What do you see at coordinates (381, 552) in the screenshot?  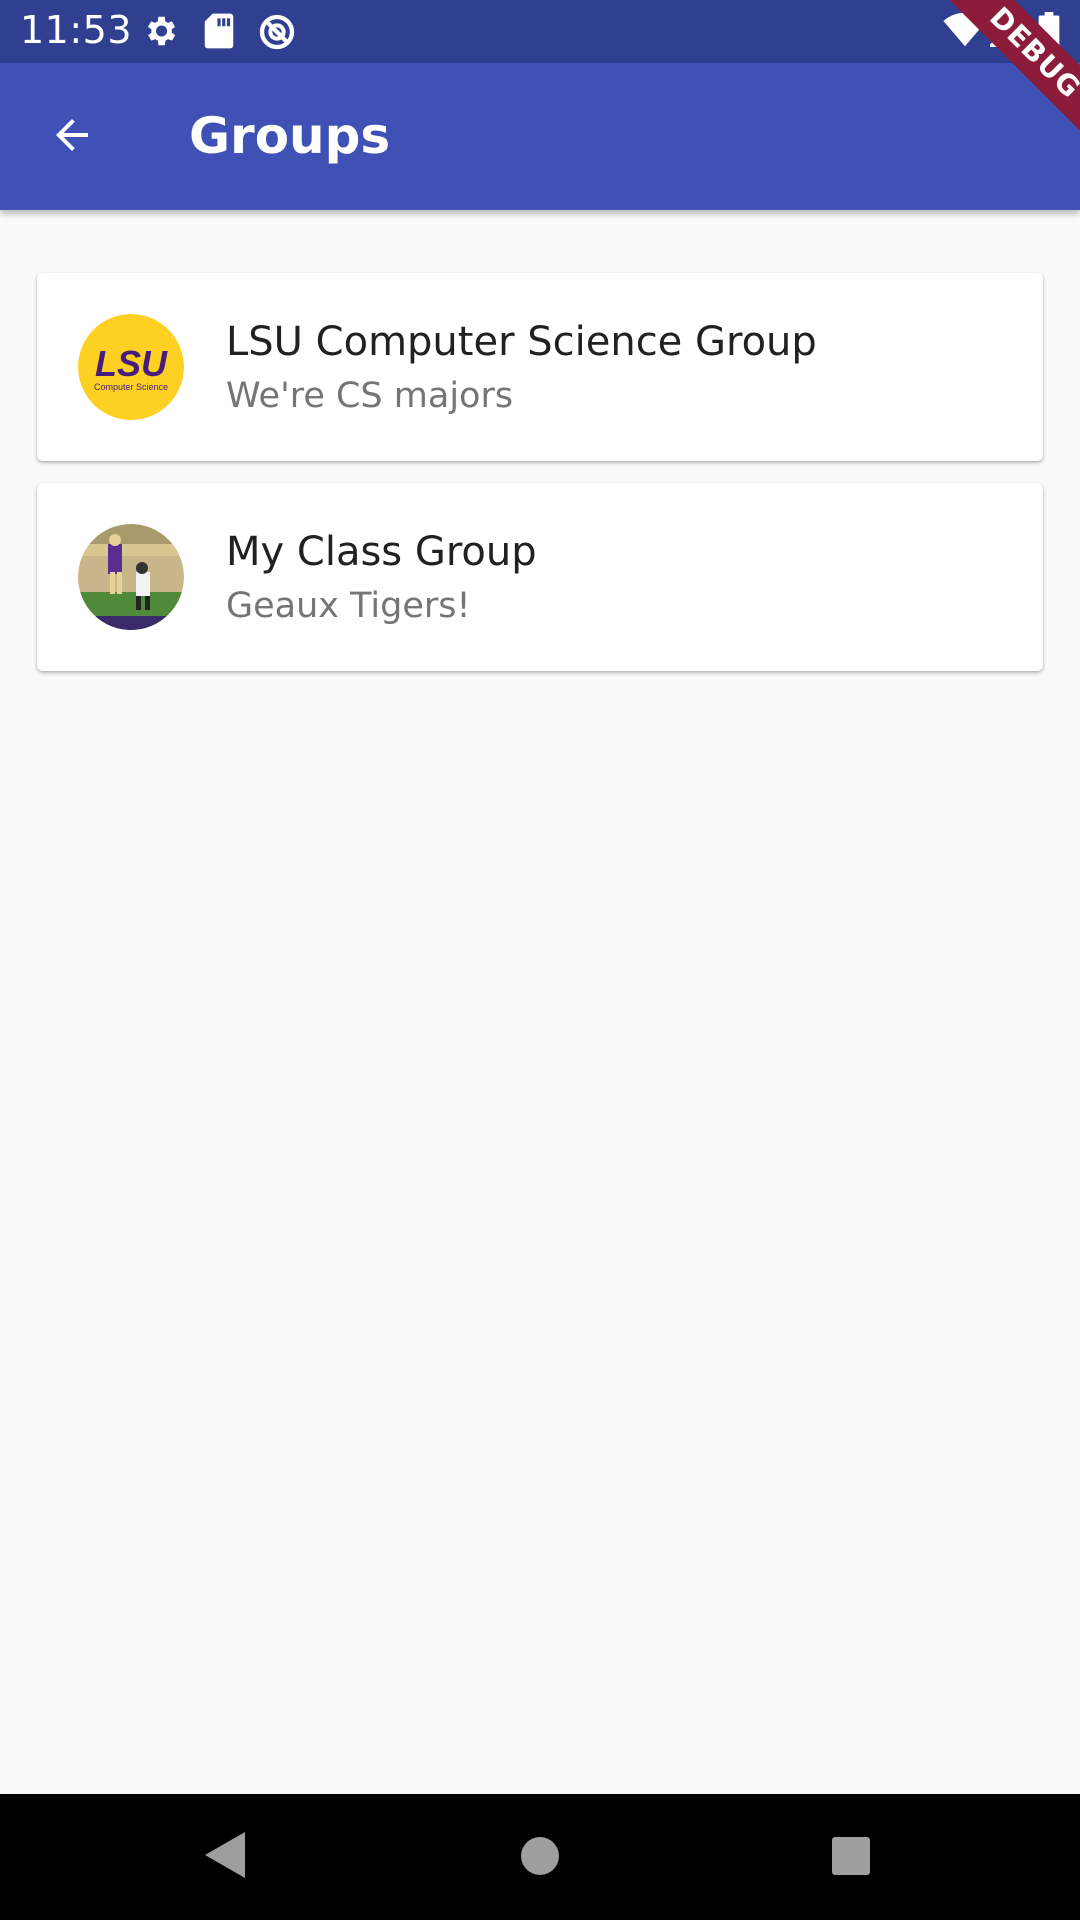 I see `group-title: My Class Group` at bounding box center [381, 552].